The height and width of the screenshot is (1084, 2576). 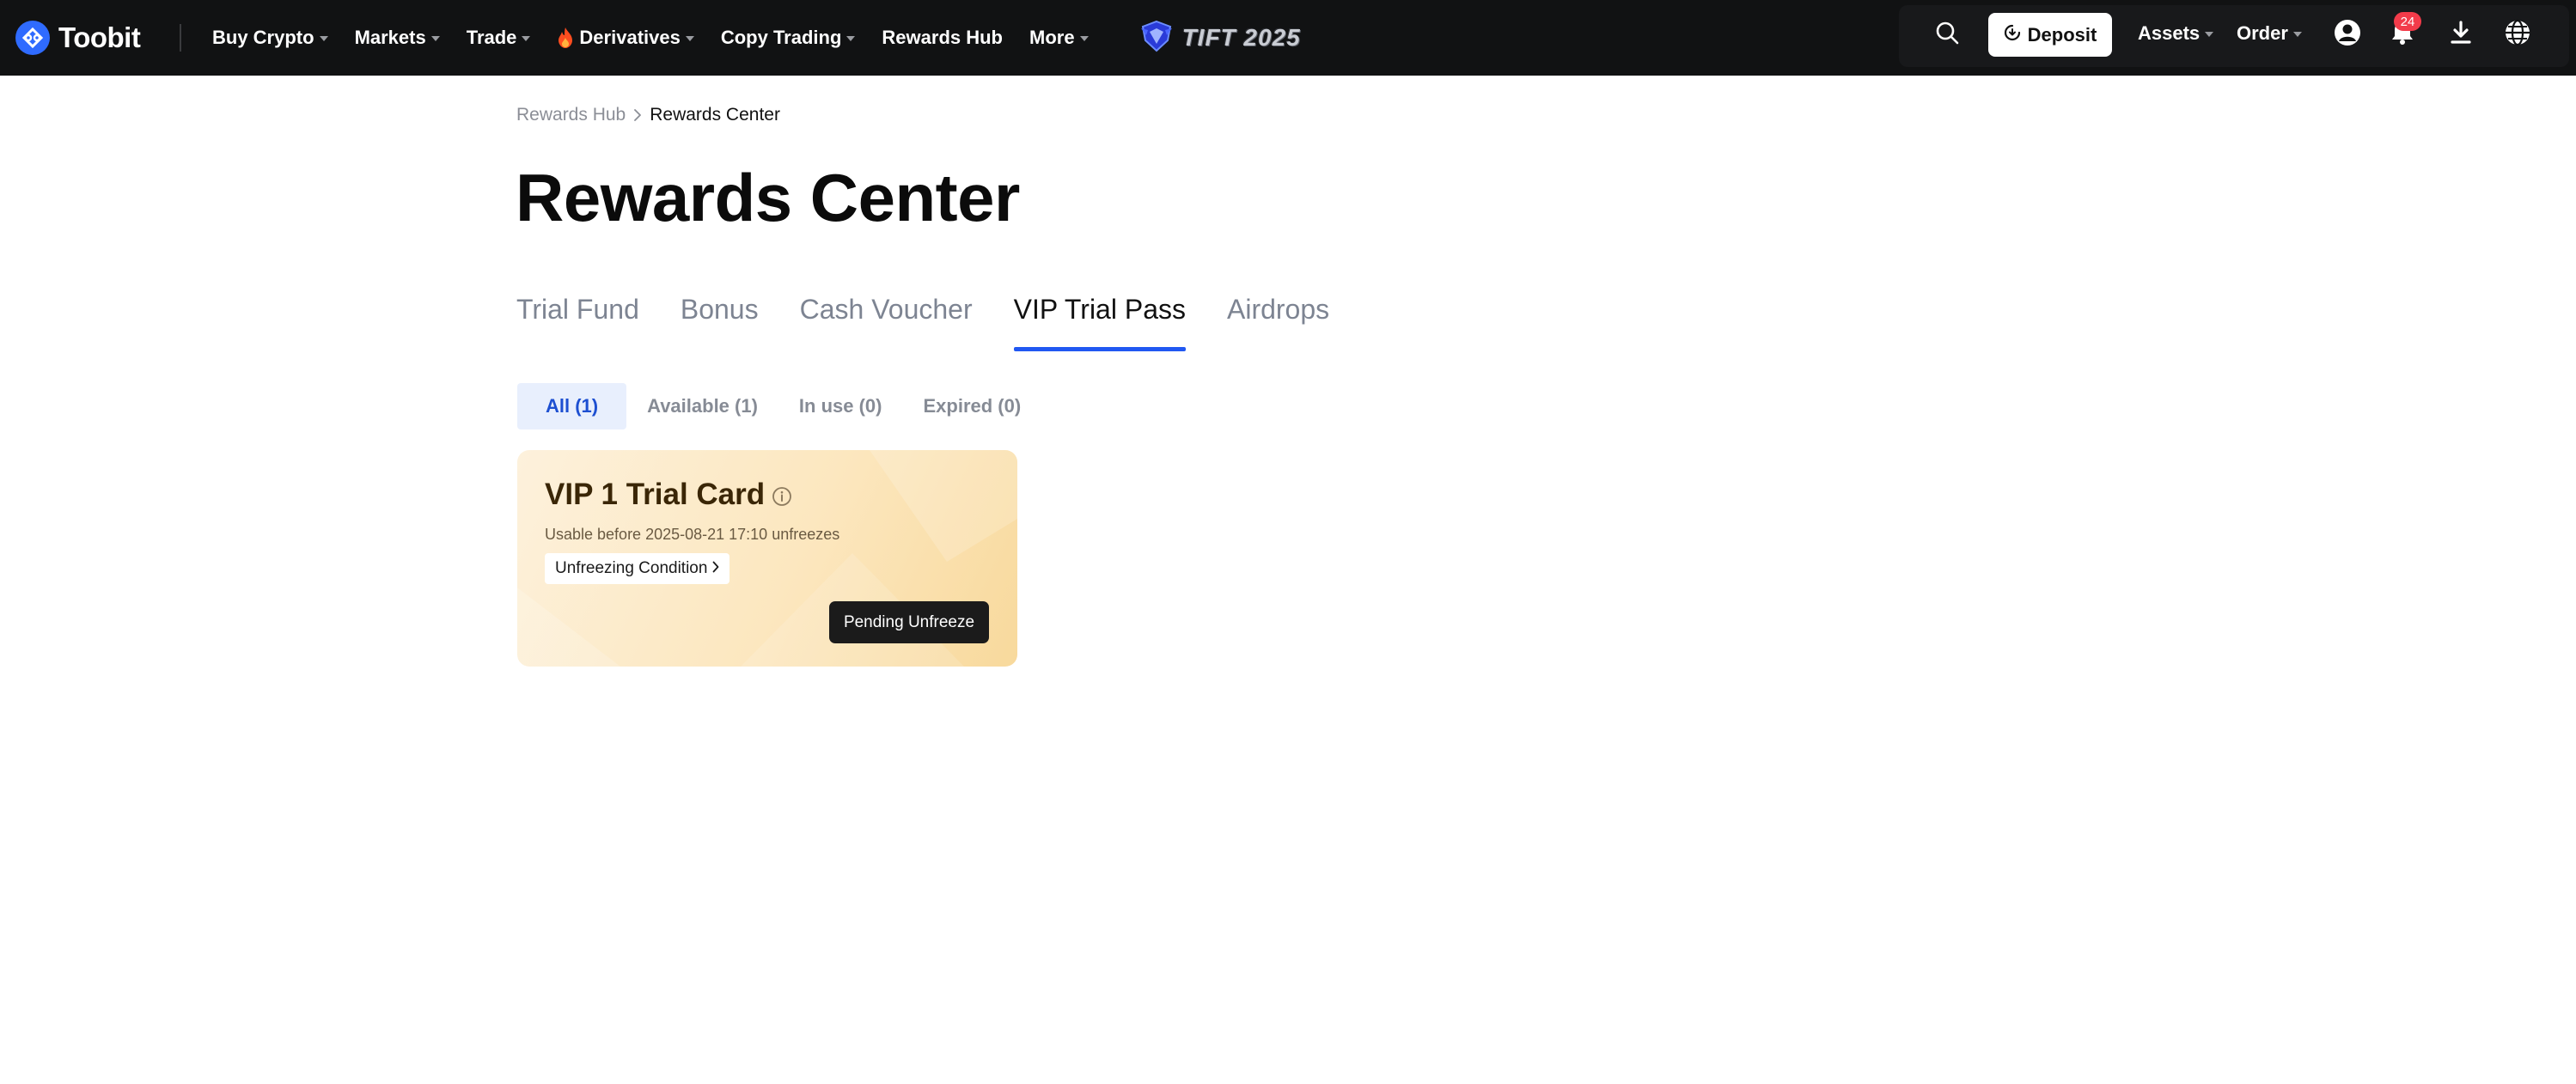 I want to click on card-expiry-text: Usable before 2025-08-21 17:10 unfreezes, so click(x=692, y=535).